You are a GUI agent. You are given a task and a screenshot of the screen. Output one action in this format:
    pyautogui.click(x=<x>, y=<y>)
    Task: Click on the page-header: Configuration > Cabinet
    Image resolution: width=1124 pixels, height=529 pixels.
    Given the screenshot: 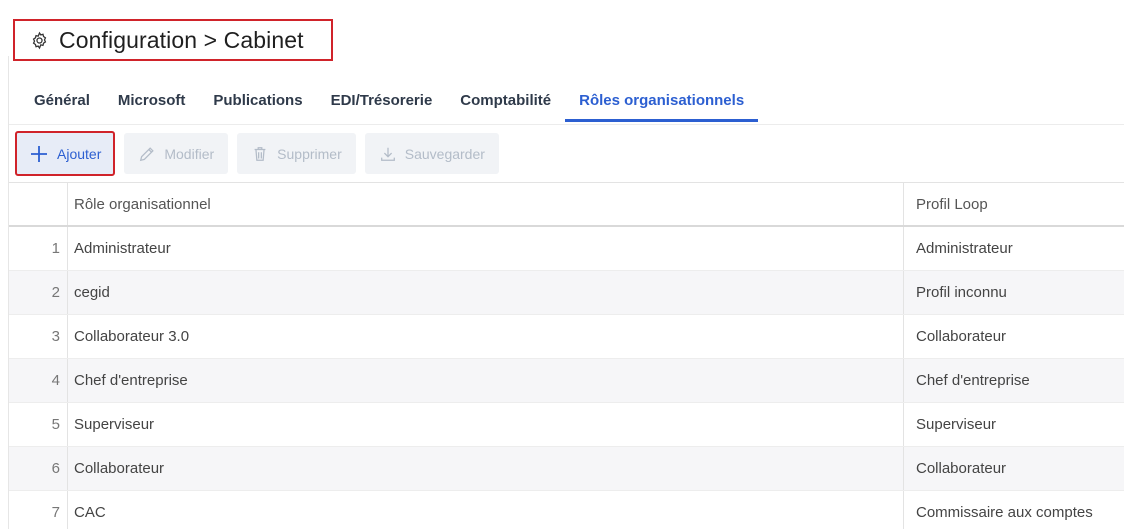 What is the action you would take?
    pyautogui.click(x=173, y=40)
    